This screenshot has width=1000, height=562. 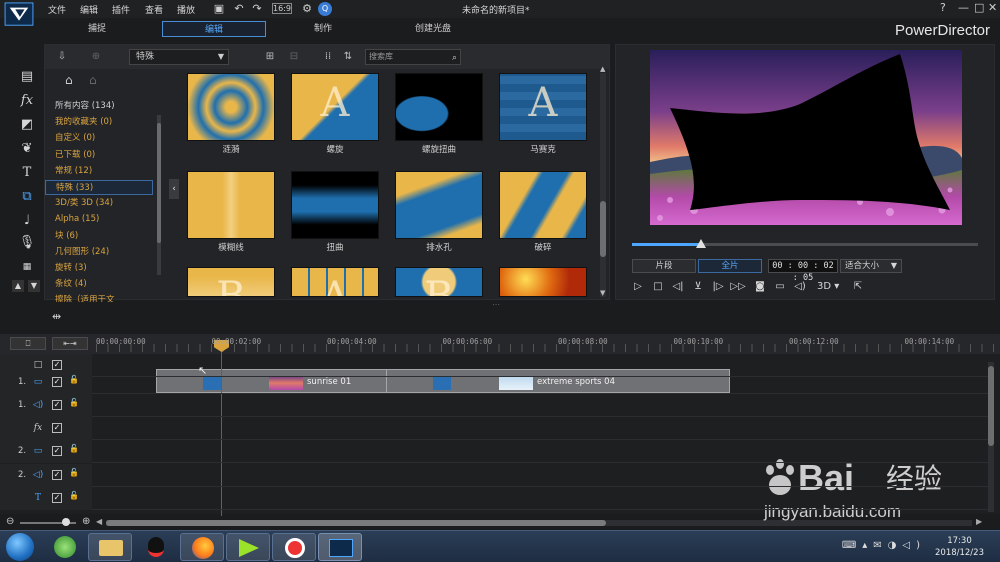 I want to click on tab-capture: 捕捉, so click(x=97, y=29).